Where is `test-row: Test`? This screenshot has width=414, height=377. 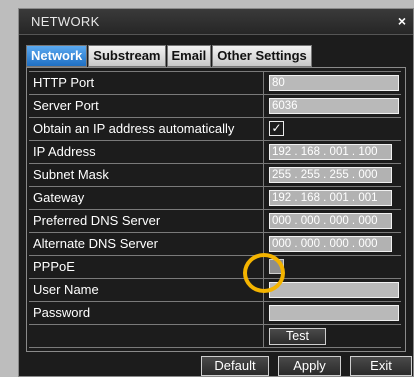 test-row: Test is located at coordinates (215, 336).